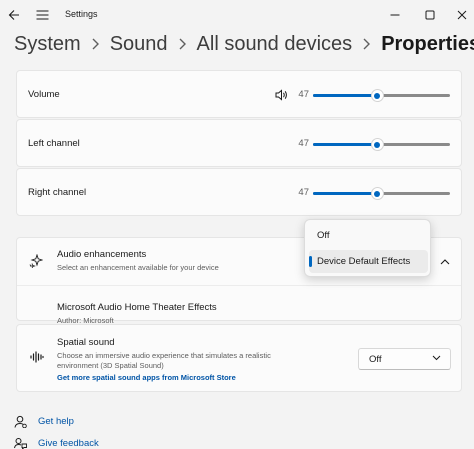 The height and width of the screenshot is (449, 474). What do you see at coordinates (139, 44) in the screenshot?
I see `breadcrumb-sound: Sound` at bounding box center [139, 44].